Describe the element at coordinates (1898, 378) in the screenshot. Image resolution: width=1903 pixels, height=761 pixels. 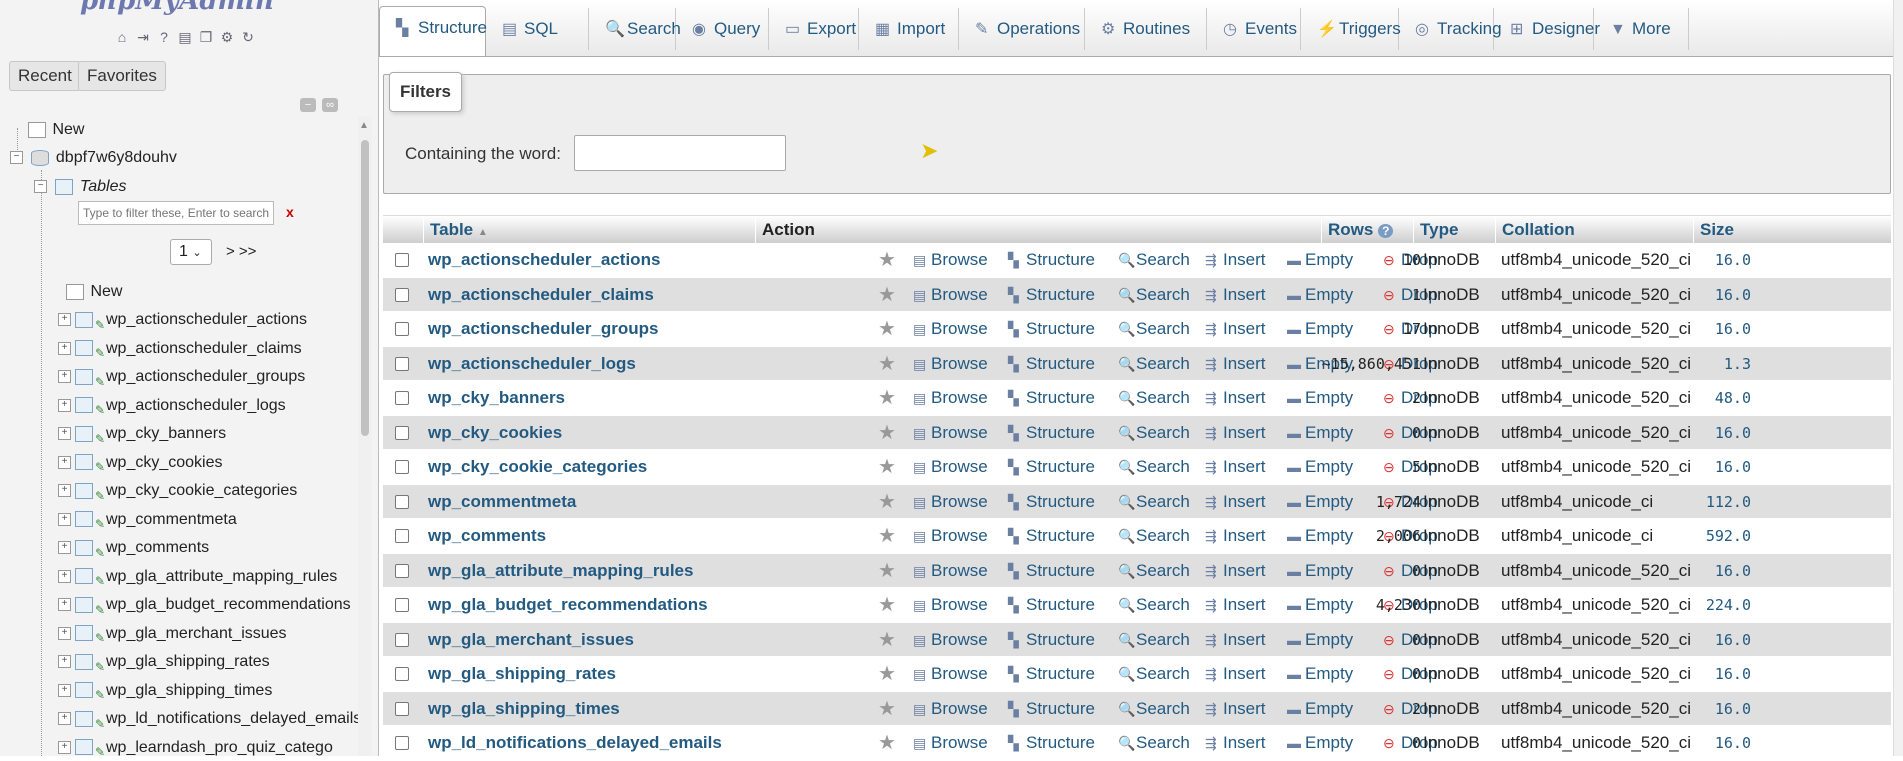
I see `content-scrollbar` at that location.